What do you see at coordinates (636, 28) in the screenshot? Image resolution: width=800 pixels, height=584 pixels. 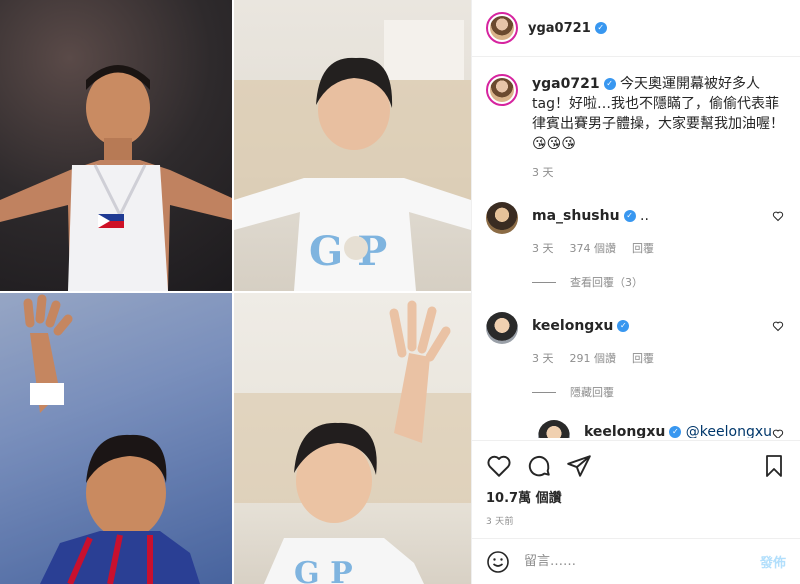 I see `post-header: yga0721 ✓` at bounding box center [636, 28].